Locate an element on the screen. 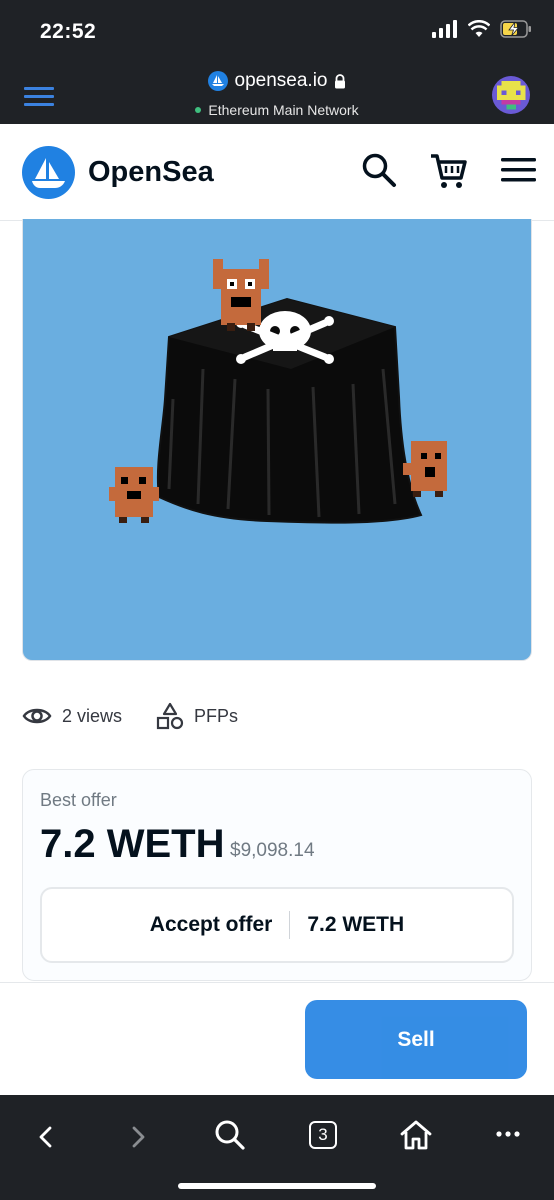 This screenshot has height=1200, width=554. wifi-icon is located at coordinates (479, 28).